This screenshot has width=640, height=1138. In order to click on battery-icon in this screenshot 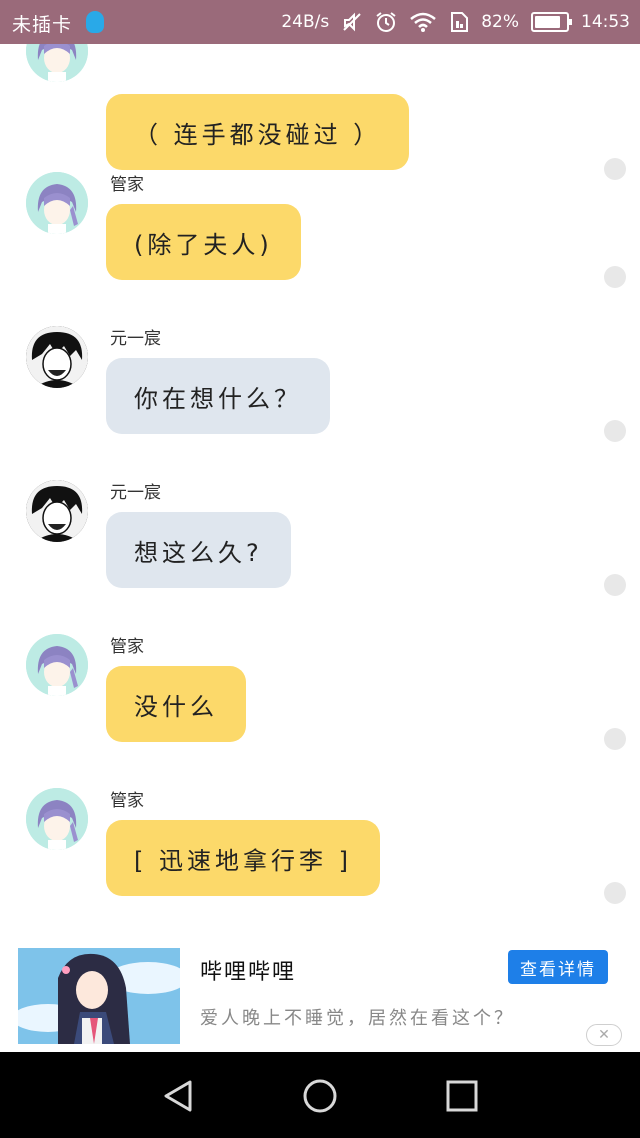, I will do `click(551, 22)`.